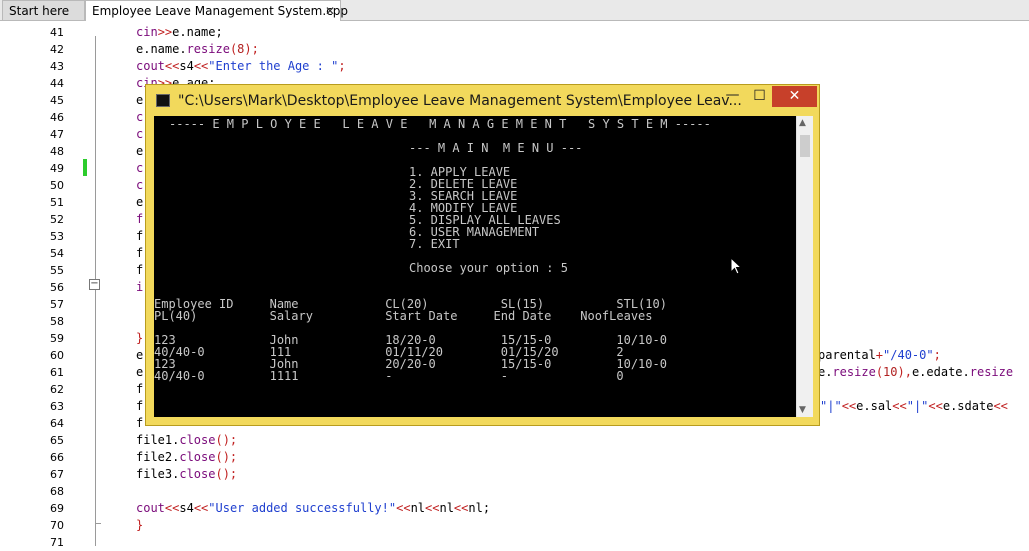 This screenshot has width=1029, height=551. What do you see at coordinates (57, 423) in the screenshot?
I see `line-number: 64` at bounding box center [57, 423].